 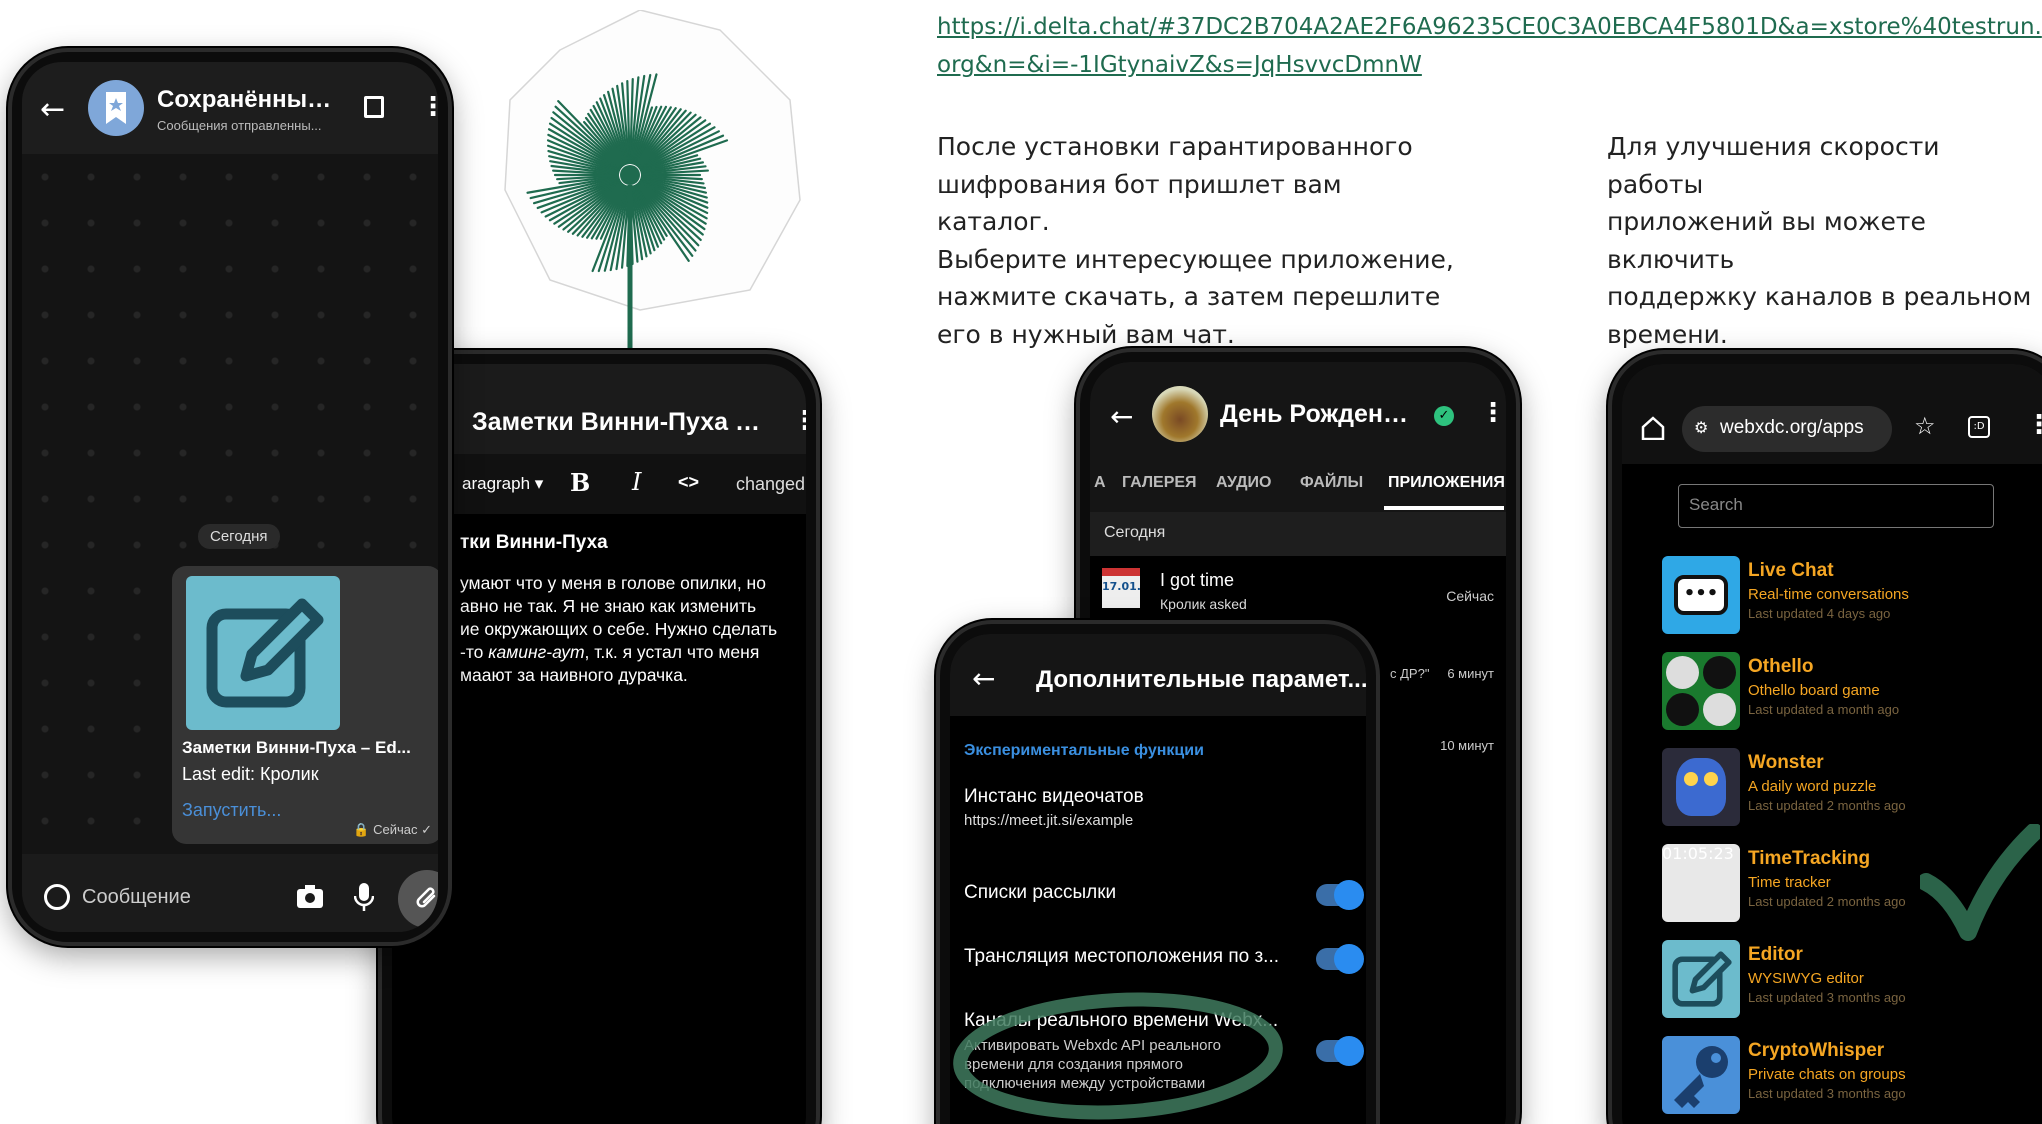 What do you see at coordinates (1298, 593) in the screenshot?
I see `app-list-item: 17.01. I got time Кролик asked Сейчас` at bounding box center [1298, 593].